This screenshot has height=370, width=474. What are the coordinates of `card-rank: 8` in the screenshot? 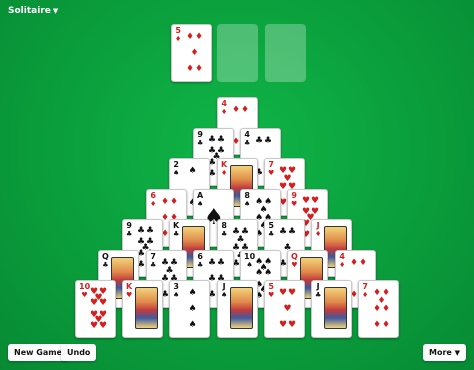 It's located at (224, 225).